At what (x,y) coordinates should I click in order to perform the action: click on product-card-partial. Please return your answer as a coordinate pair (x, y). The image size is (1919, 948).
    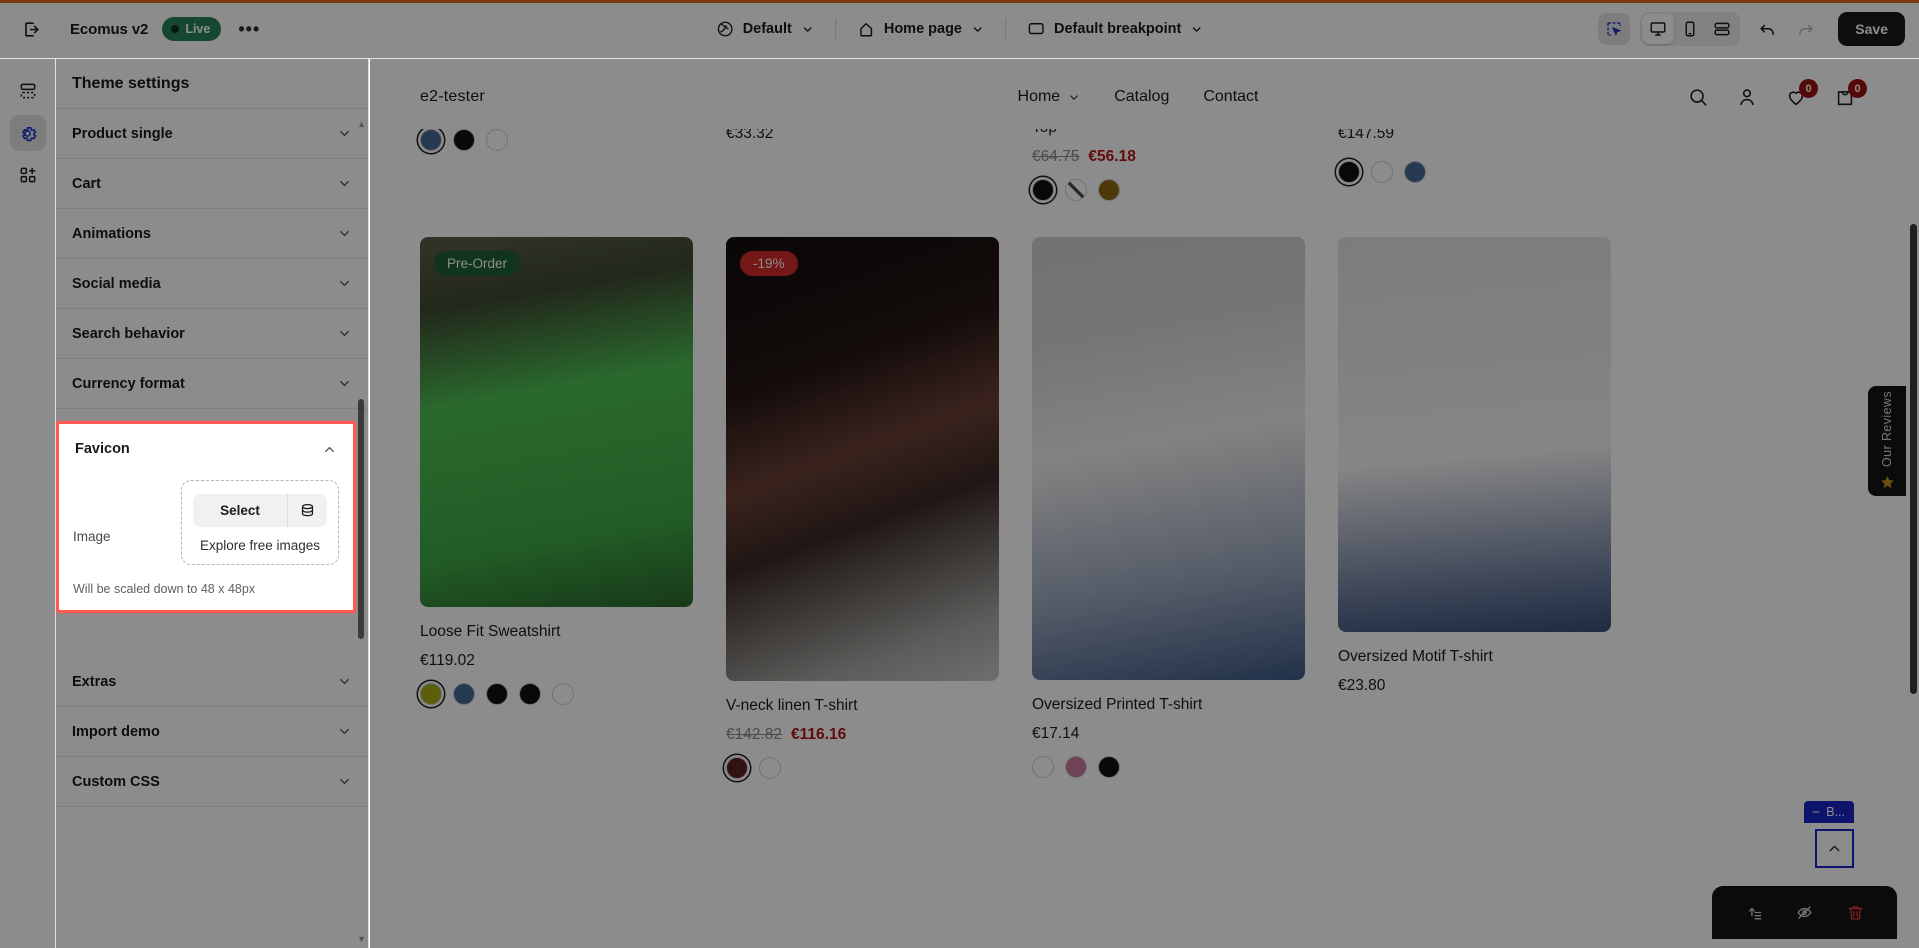
    Looking at the image, I should click on (556, 186).